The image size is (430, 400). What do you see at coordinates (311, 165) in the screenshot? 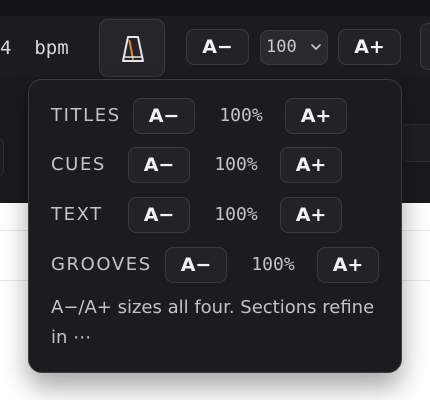
I see `cues-increase-button: A+` at bounding box center [311, 165].